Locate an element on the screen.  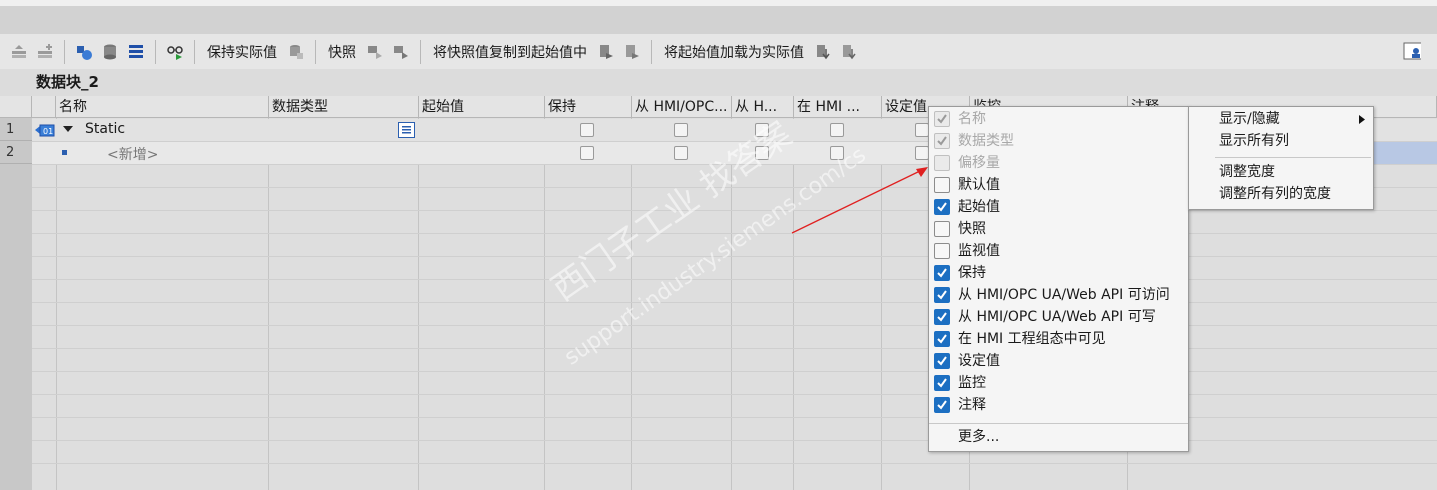
load-start-as-actual-button: 将起始值加载为实际值 is located at coordinates (734, 52).